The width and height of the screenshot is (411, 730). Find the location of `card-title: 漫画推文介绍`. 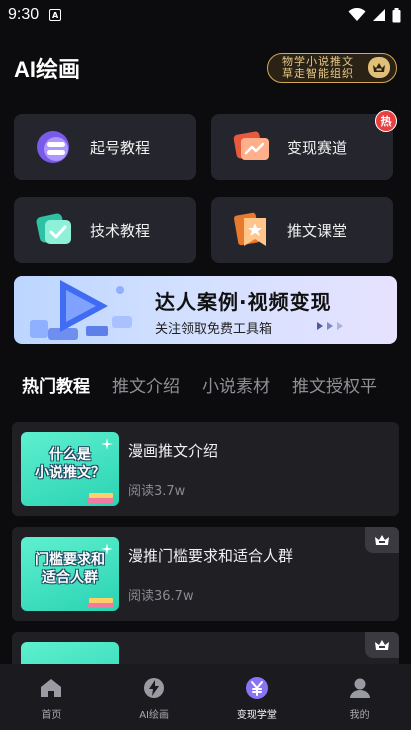

card-title: 漫画推文介绍 is located at coordinates (173, 451).